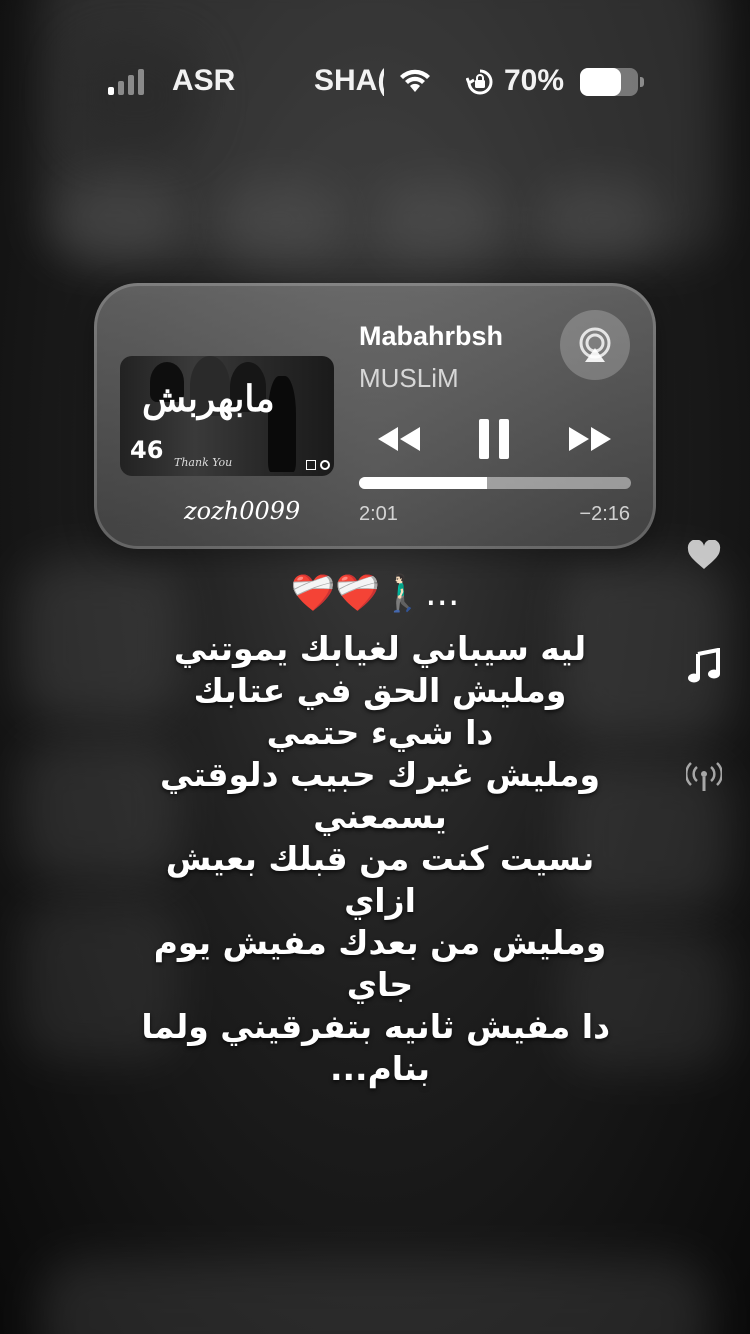  Describe the element at coordinates (380, 690) in the screenshot. I see `lyrics-line: ومليش الحق في عتابك` at that location.